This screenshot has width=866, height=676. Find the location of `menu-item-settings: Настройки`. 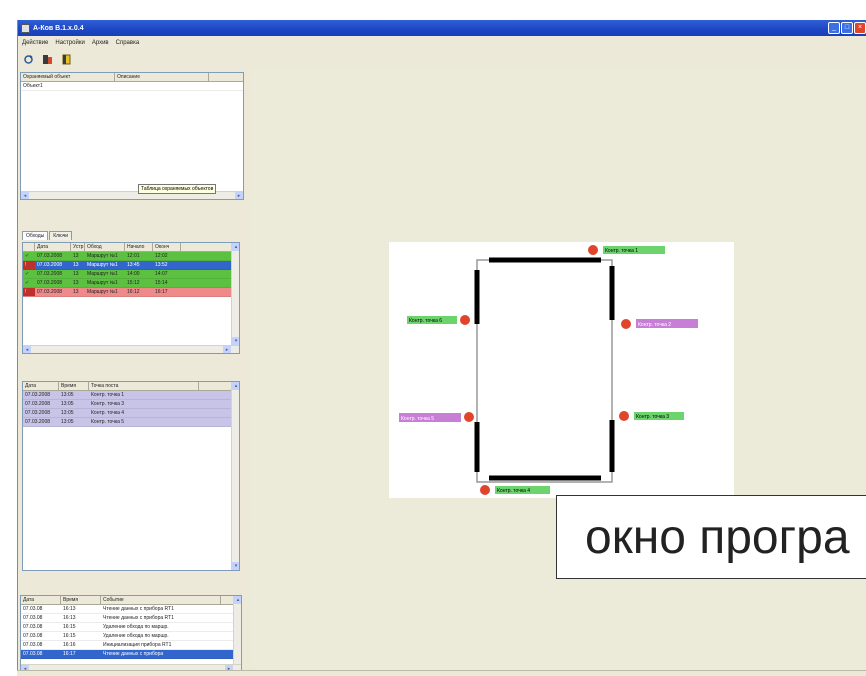

menu-item-settings: Настройки is located at coordinates (69, 43).